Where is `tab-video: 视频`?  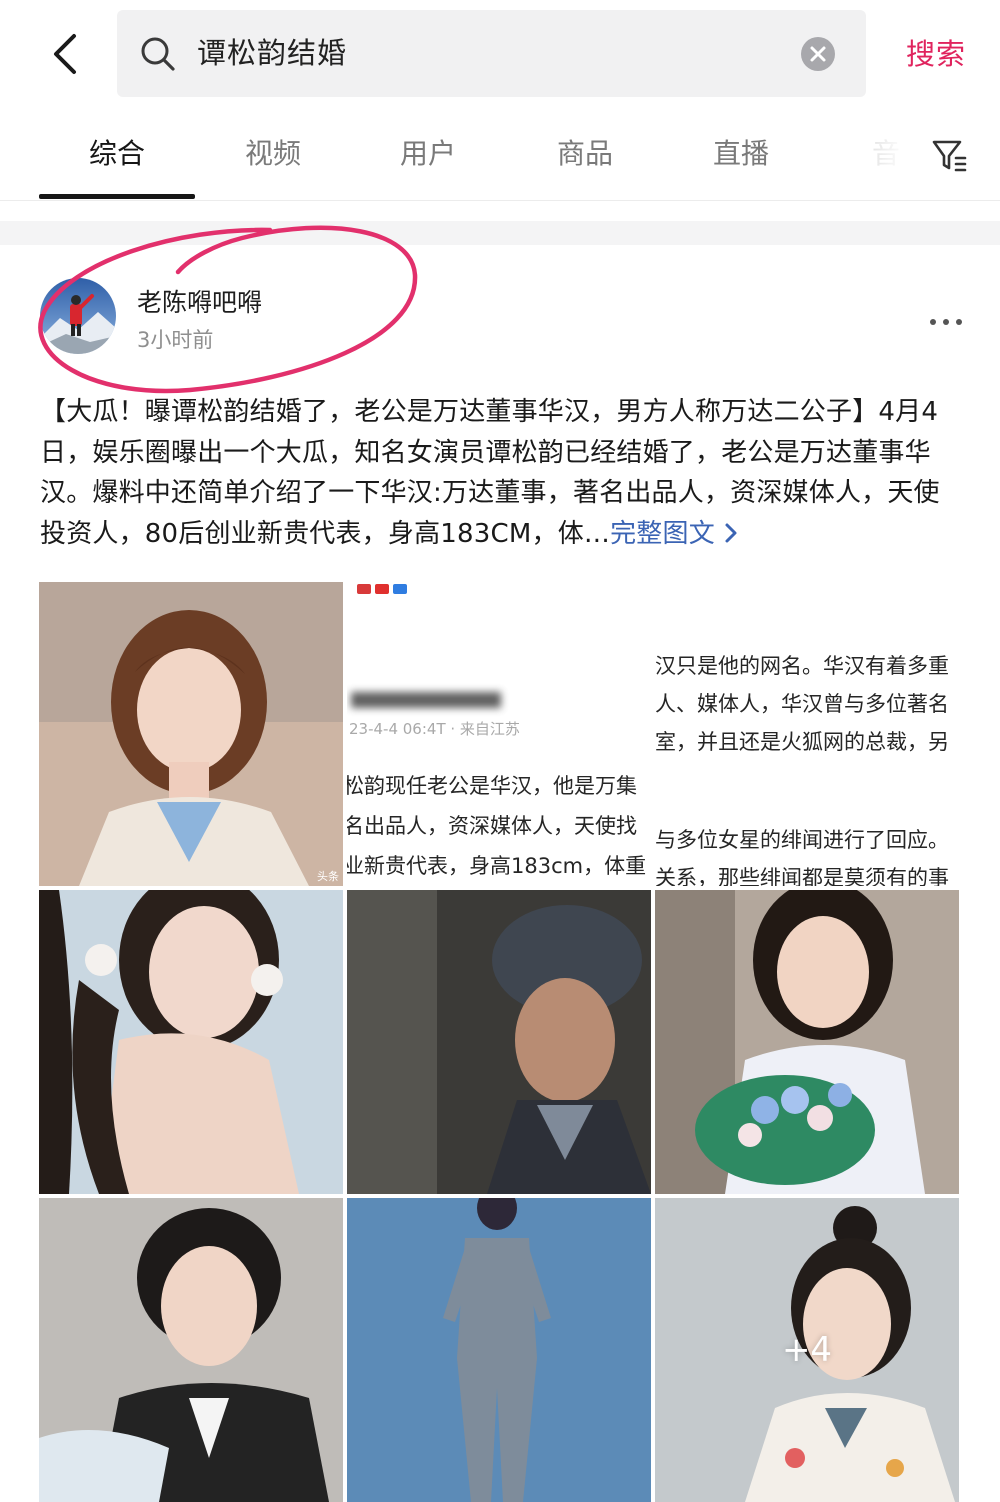
tab-video: 视频 is located at coordinates (273, 154).